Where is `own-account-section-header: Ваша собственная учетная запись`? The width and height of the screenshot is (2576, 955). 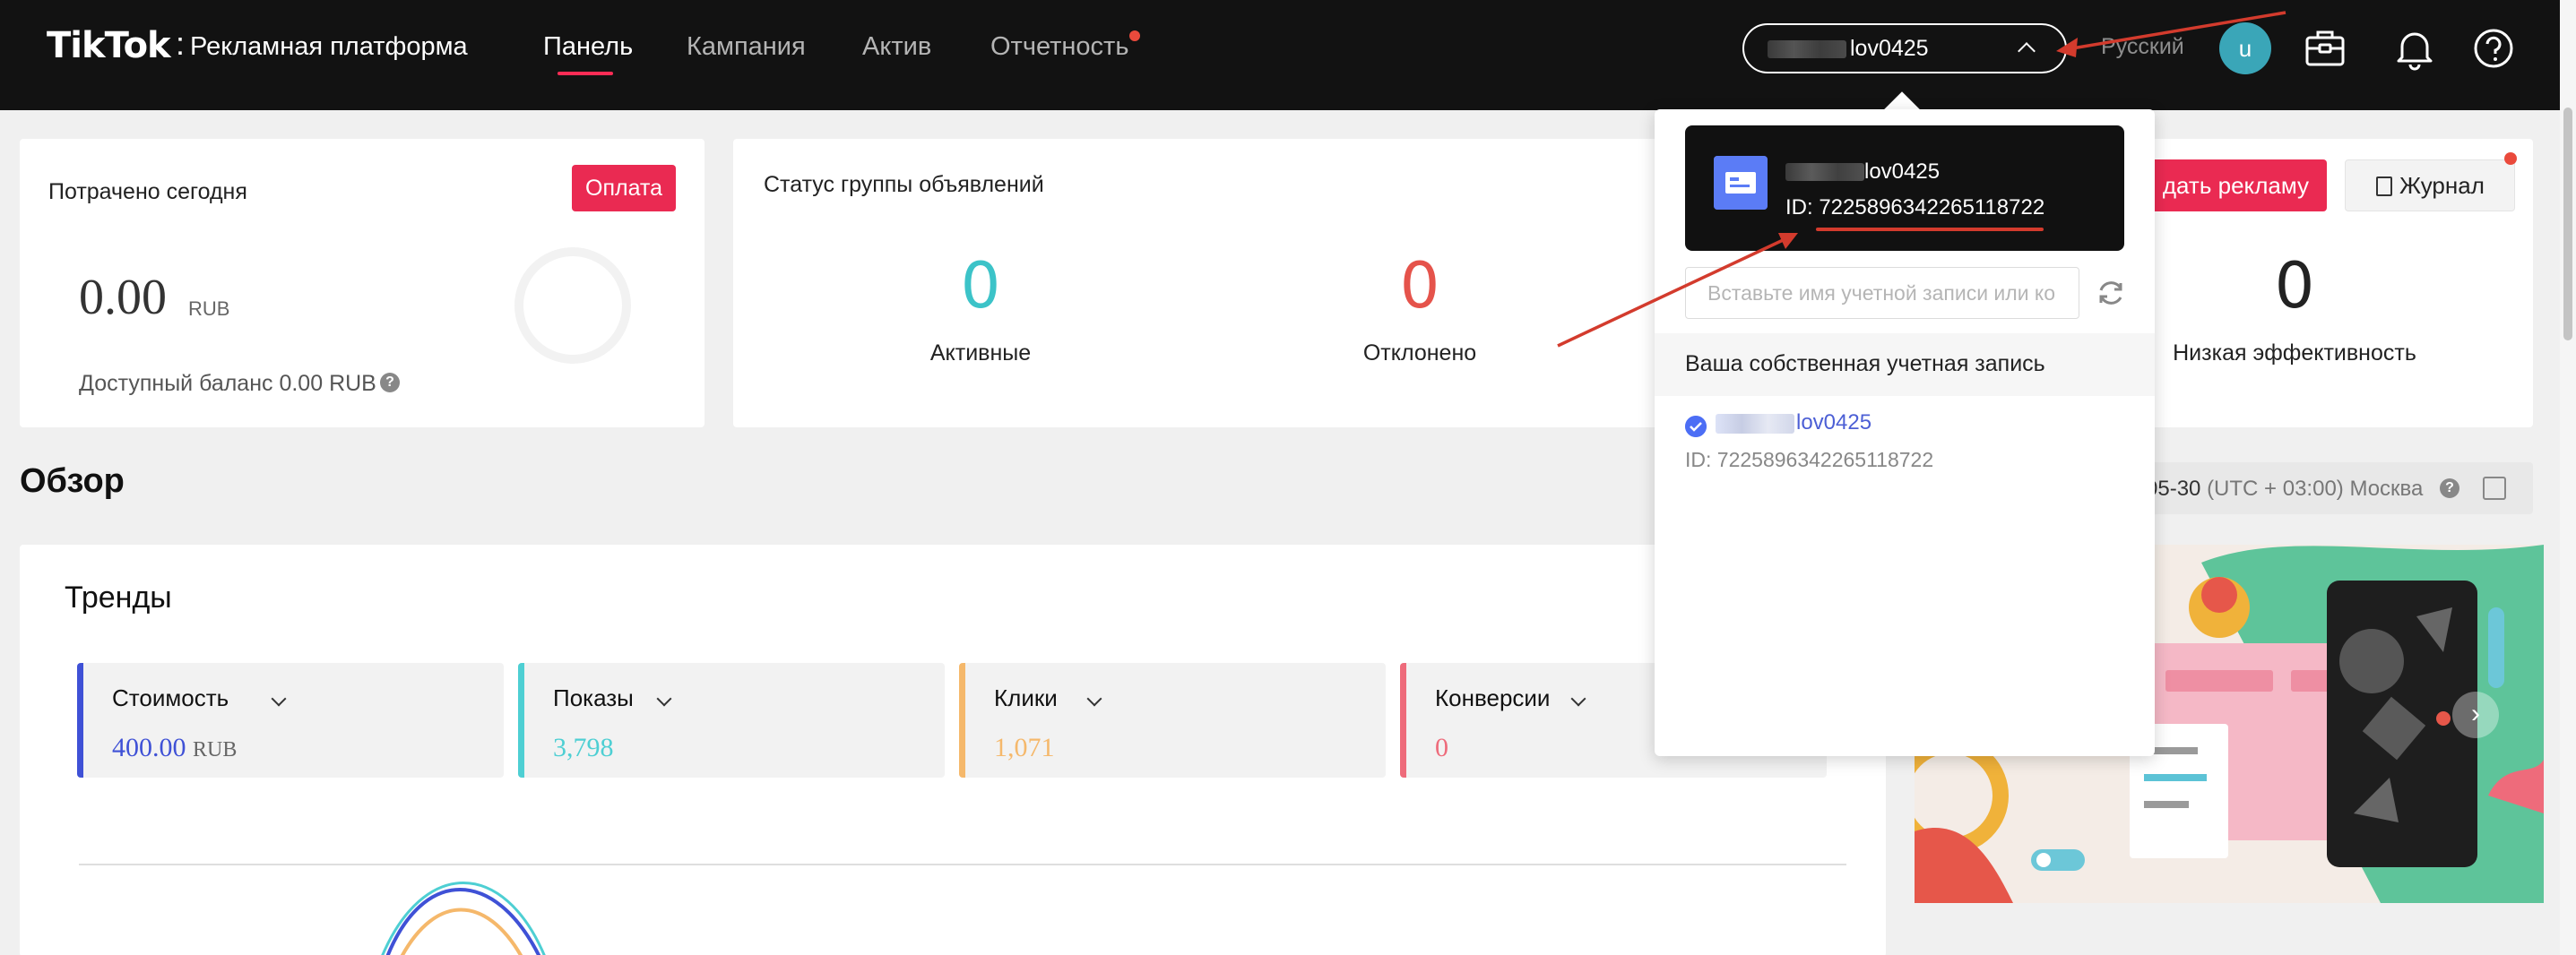
own-account-section-header: Ваша собственная учетная запись is located at coordinates (1905, 364).